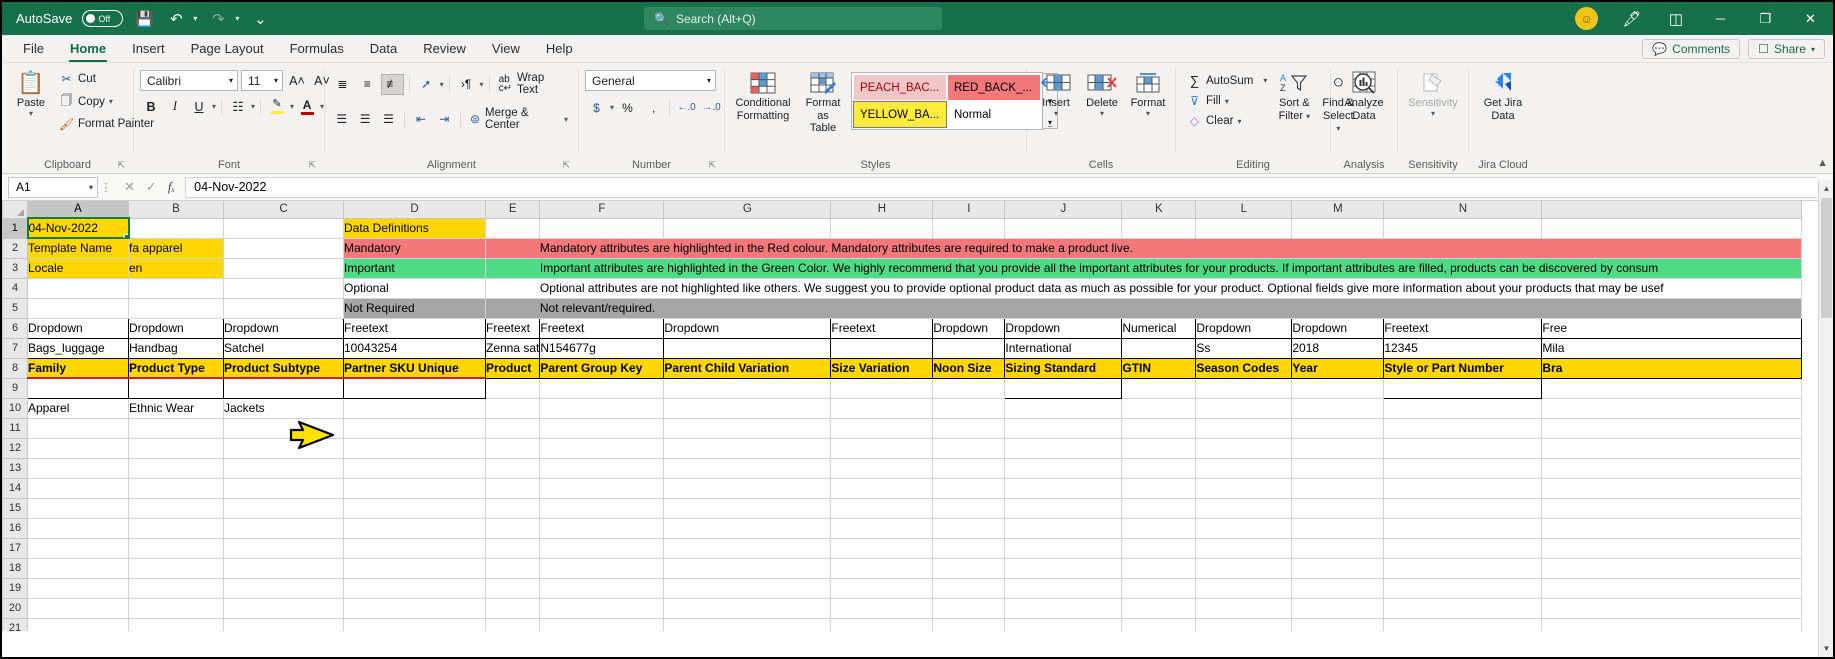 This screenshot has width=1835, height=659. What do you see at coordinates (15, 388) in the screenshot?
I see `row-header-9: 9` at bounding box center [15, 388].